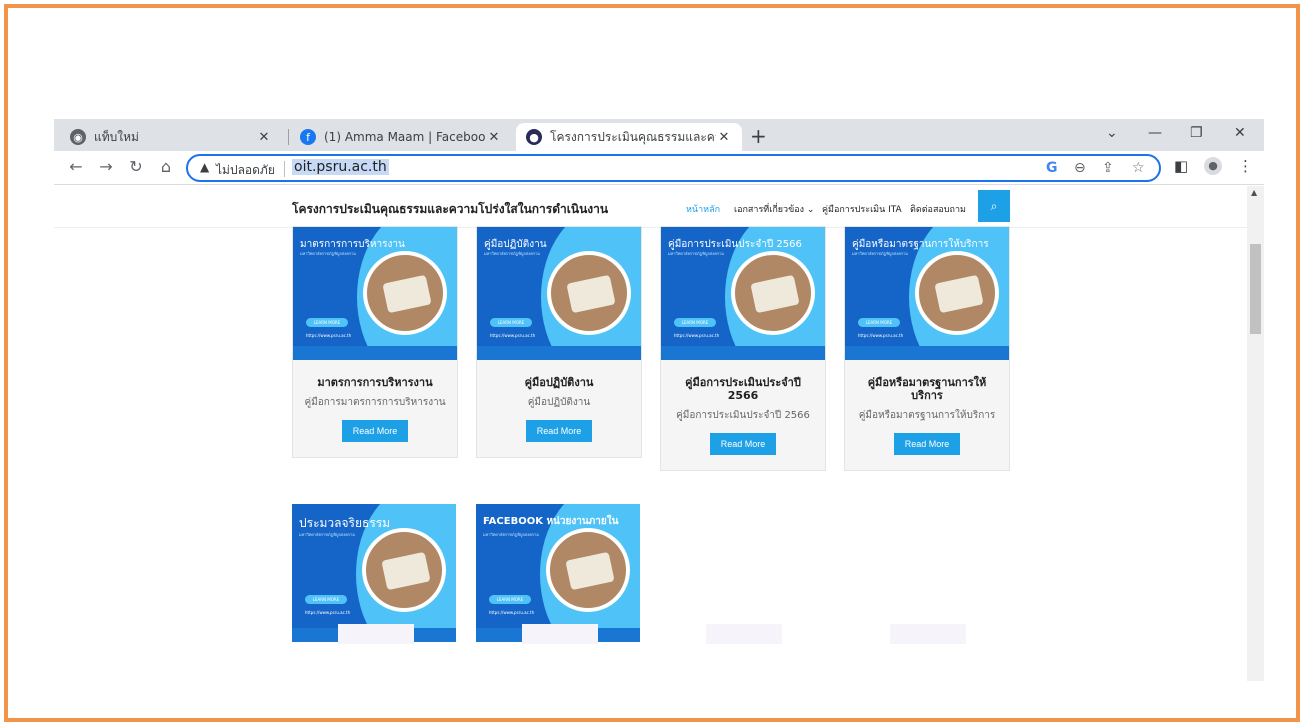  Describe the element at coordinates (1112, 133) in the screenshot. I see `tab-search-chevron-icon: ⌄` at that location.